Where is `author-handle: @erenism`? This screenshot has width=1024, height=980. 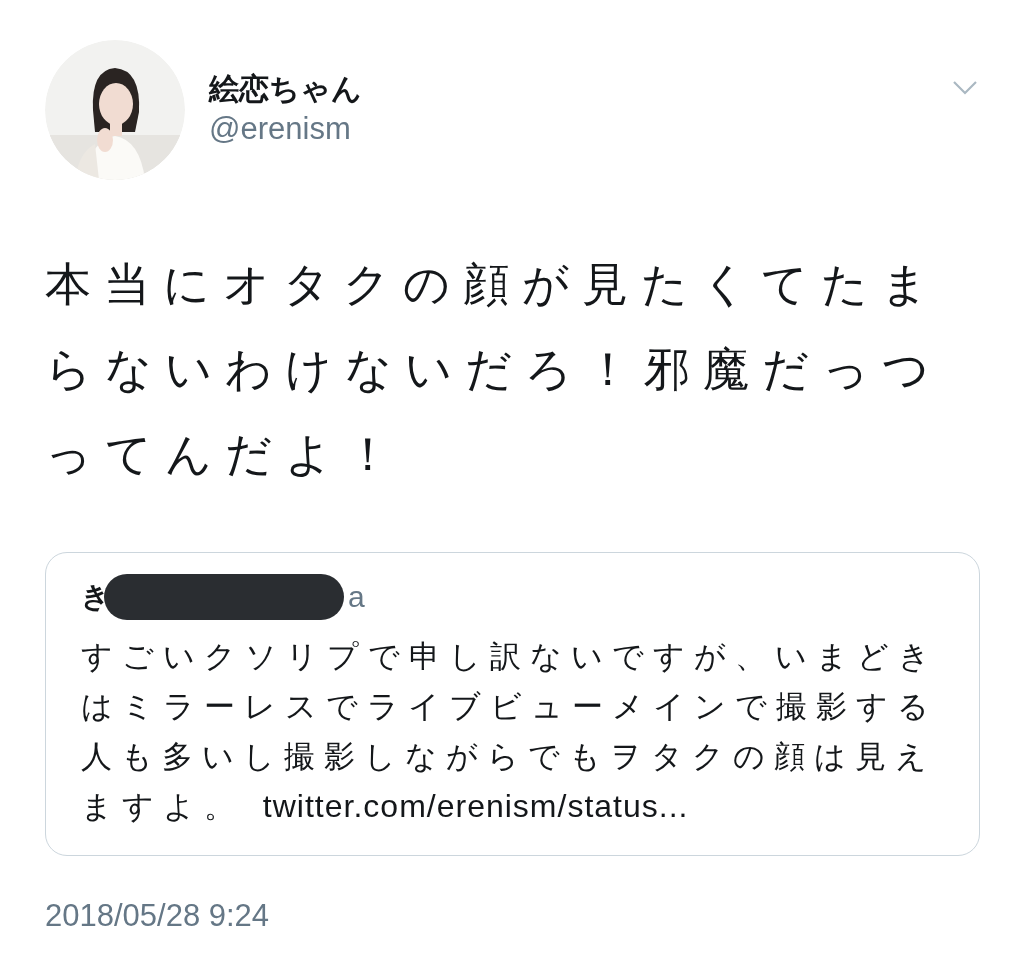 author-handle: @erenism is located at coordinates (280, 129).